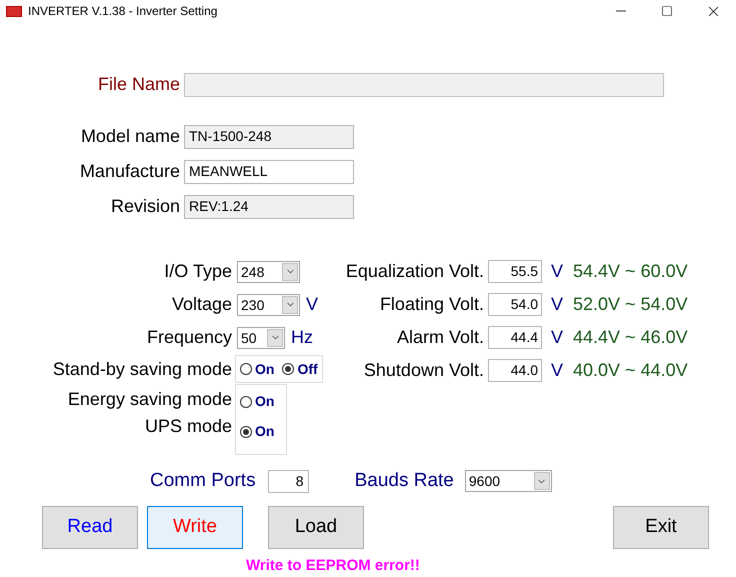 The width and height of the screenshot is (736, 577). What do you see at coordinates (189, 337) in the screenshot?
I see `setting-label: Frequency` at bounding box center [189, 337].